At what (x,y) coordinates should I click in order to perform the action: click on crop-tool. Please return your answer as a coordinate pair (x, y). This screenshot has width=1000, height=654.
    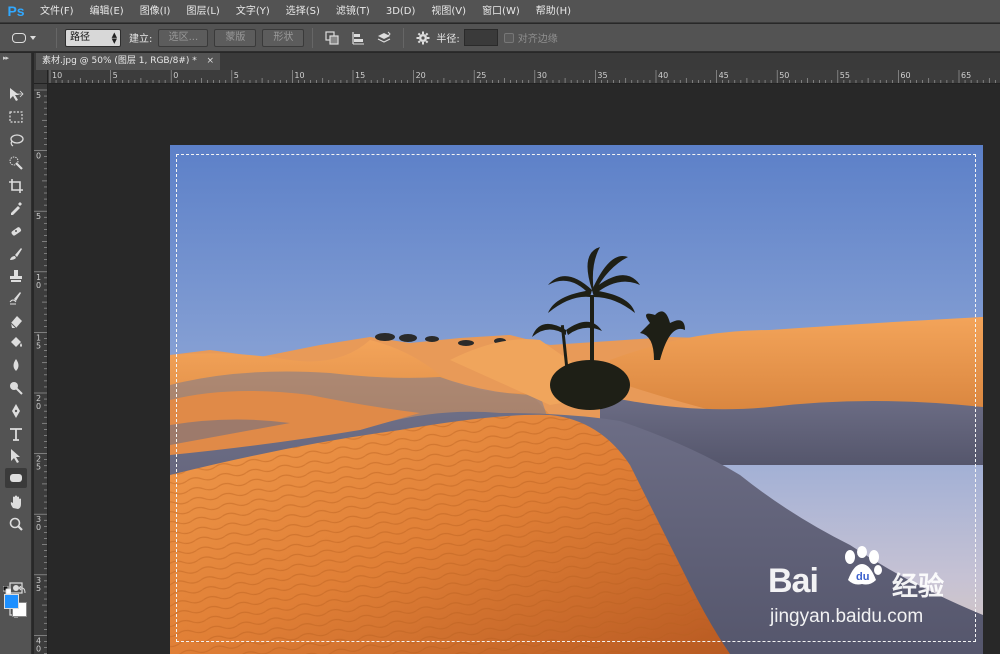
    Looking at the image, I should click on (16, 186).